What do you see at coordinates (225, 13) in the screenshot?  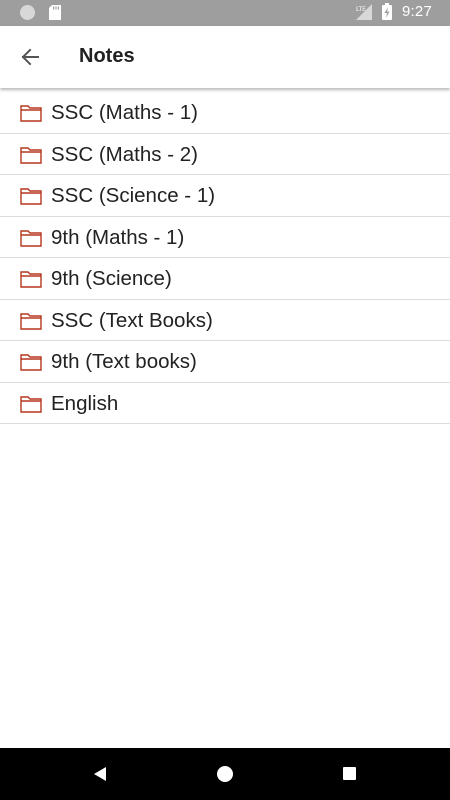 I see `status-bar: LTE 9:27` at bounding box center [225, 13].